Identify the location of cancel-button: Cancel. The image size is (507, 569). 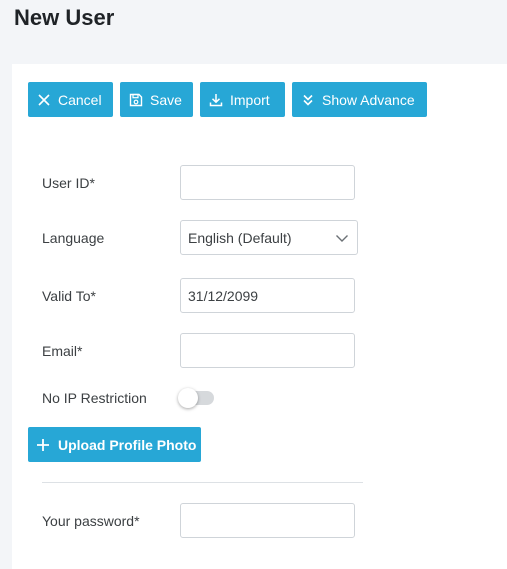
(70, 99).